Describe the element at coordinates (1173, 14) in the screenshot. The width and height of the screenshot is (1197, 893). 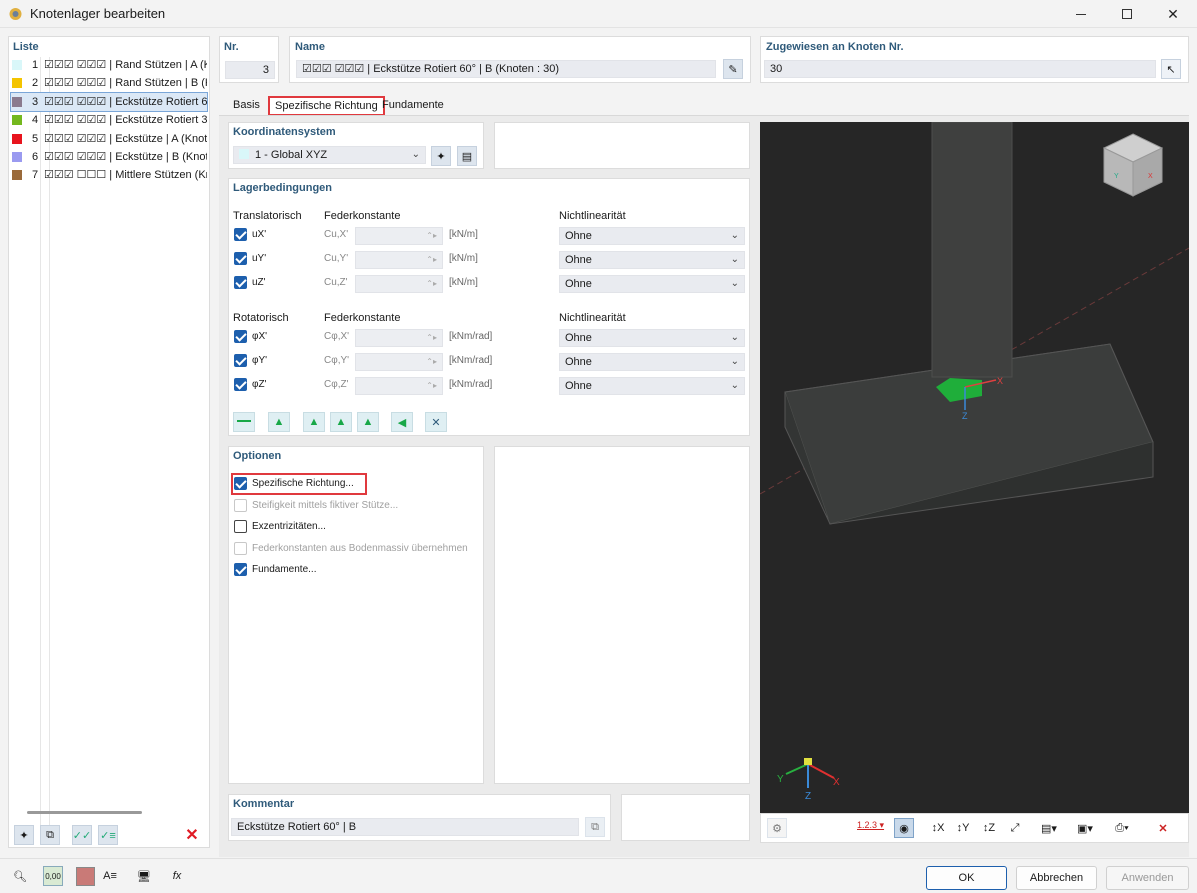
I see `close-button: ✕` at that location.